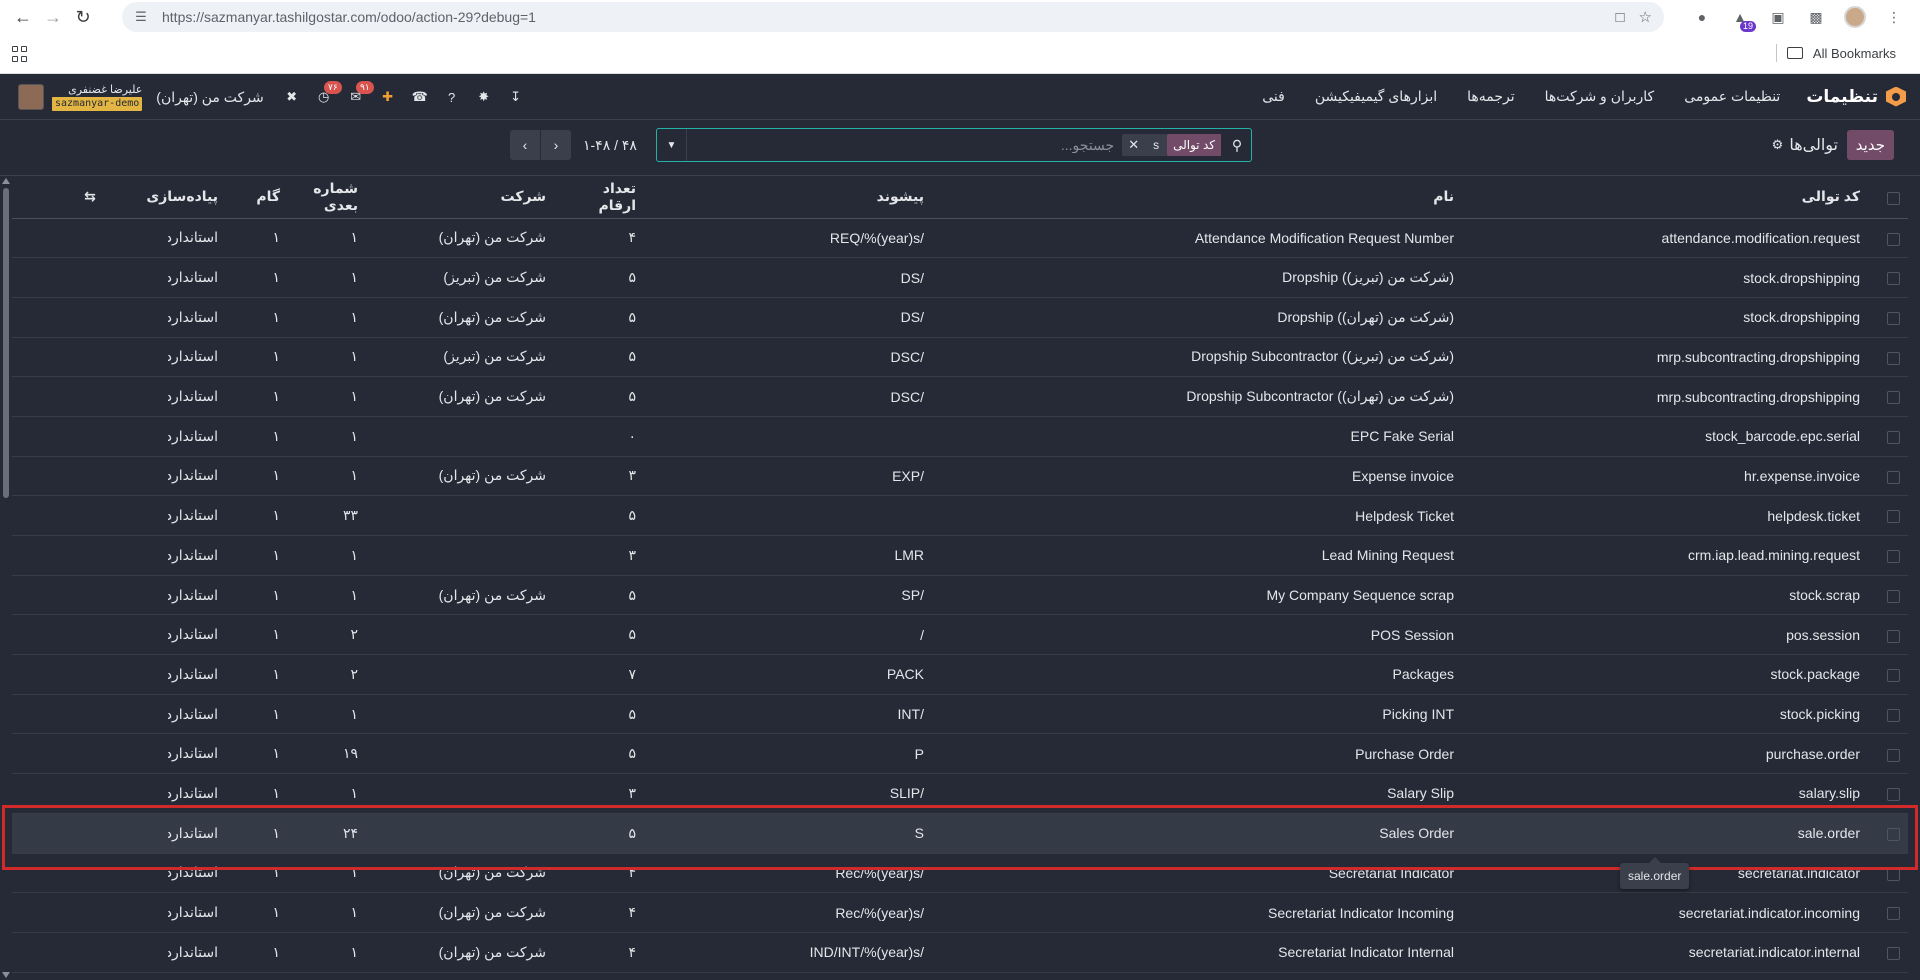 The image size is (1920, 980). I want to click on menu-general-settings: تنظیمات عمومی, so click(1732, 96).